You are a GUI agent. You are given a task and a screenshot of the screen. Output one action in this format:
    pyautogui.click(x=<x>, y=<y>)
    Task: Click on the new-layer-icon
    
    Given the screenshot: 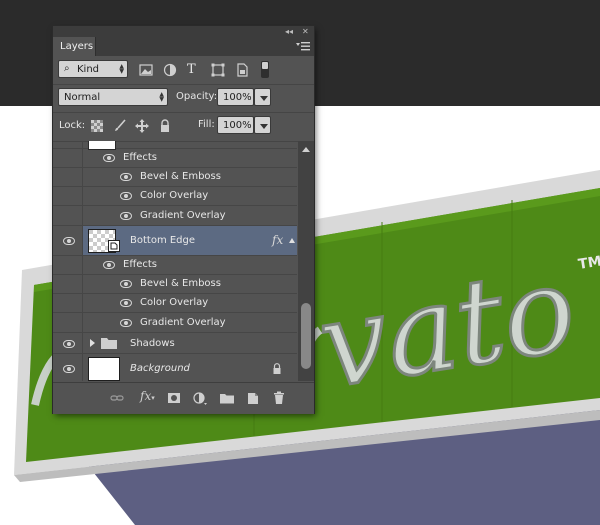 What is the action you would take?
    pyautogui.click(x=253, y=398)
    